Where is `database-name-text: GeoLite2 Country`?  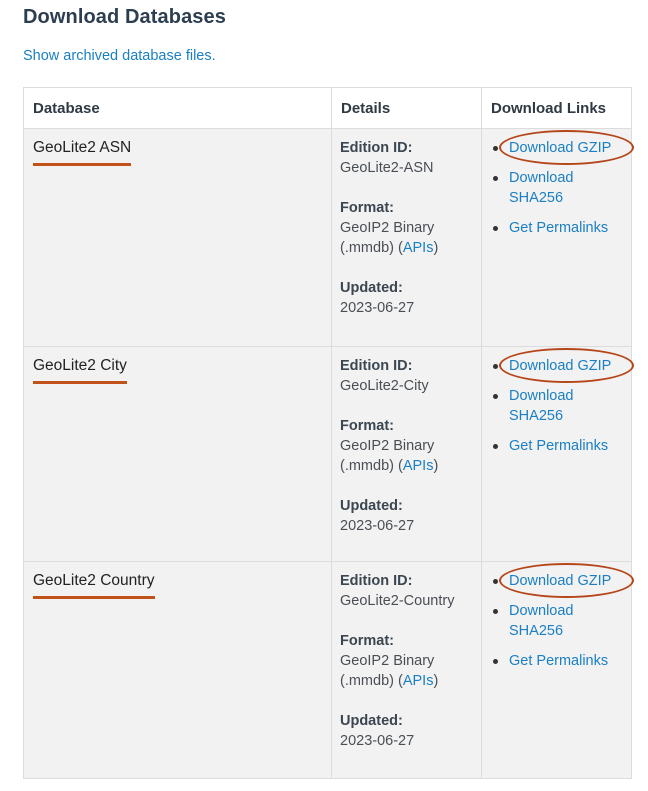
database-name-text: GeoLite2 Country is located at coordinates (94, 580).